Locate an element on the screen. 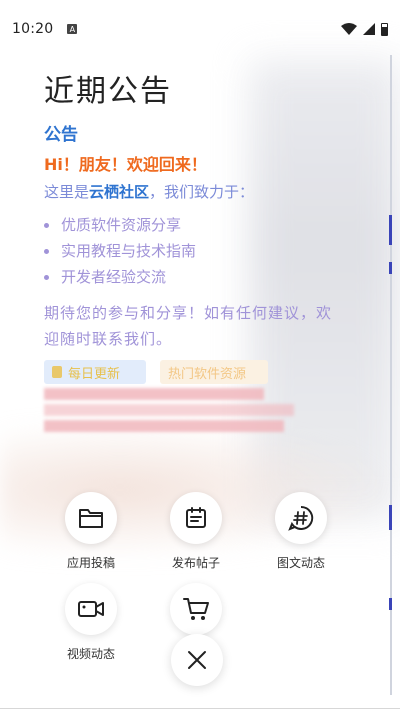  closing-text: 期待您的参与和分享！如有任何建议，欢迎随时联系我们。 is located at coordinates (188, 326).